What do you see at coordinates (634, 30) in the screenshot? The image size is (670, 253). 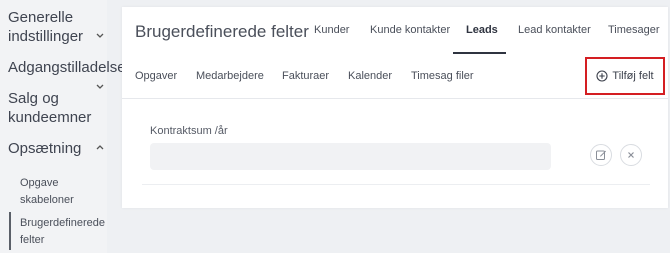 I see `tab-timesager: Timesager` at bounding box center [634, 30].